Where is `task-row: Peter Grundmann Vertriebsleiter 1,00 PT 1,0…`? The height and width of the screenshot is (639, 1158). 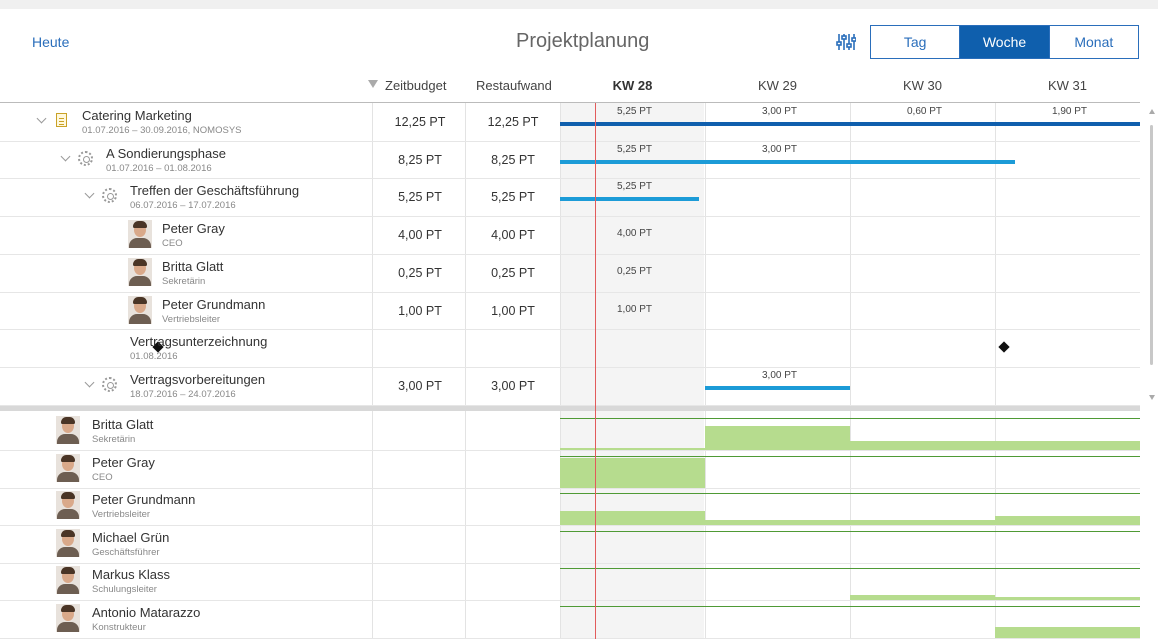
task-row: Peter Grundmann Vertriebsleiter 1,00 PT 1,0… is located at coordinates (570, 311).